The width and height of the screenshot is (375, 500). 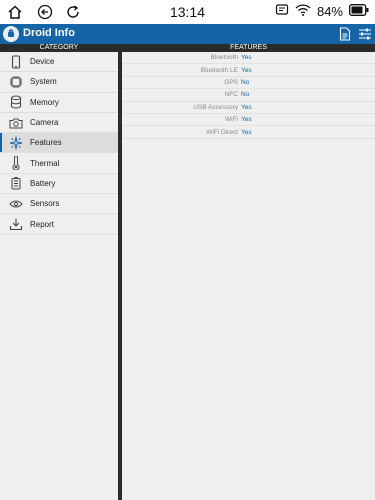 I want to click on report-icon, so click(x=345, y=34).